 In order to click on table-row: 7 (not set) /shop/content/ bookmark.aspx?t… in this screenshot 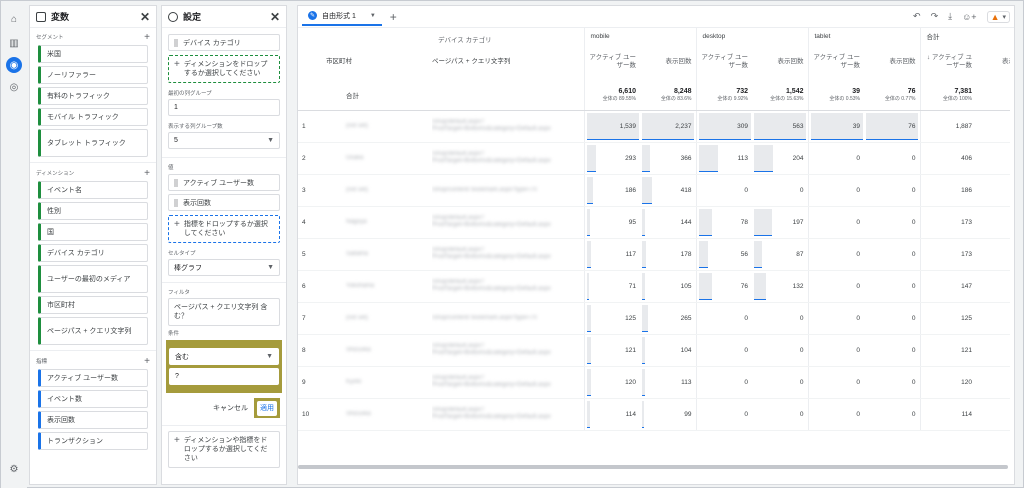, I will do `click(654, 318)`.